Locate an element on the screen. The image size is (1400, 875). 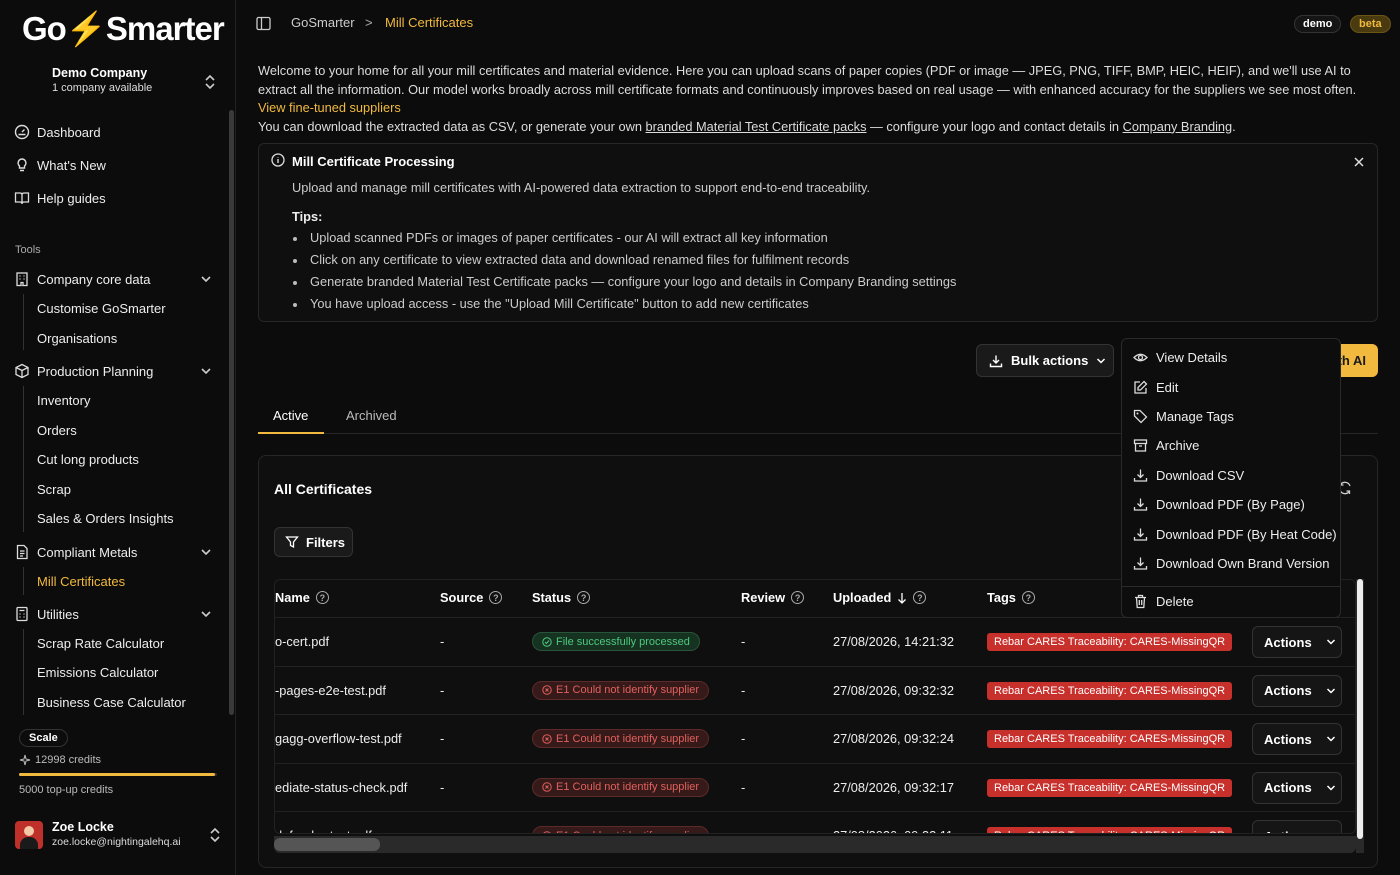
horizontal-scrollbar is located at coordinates (815, 844).